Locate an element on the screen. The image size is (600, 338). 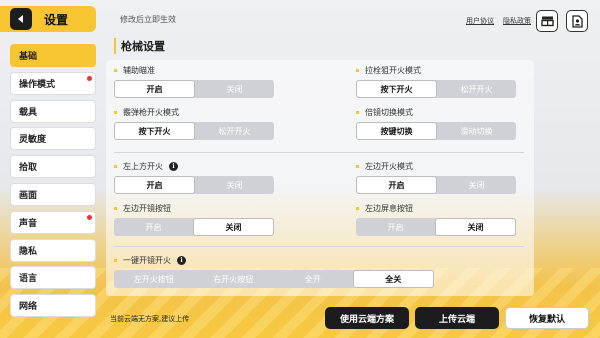
setting-label: 拉栓狙开火模式 is located at coordinates (393, 70).